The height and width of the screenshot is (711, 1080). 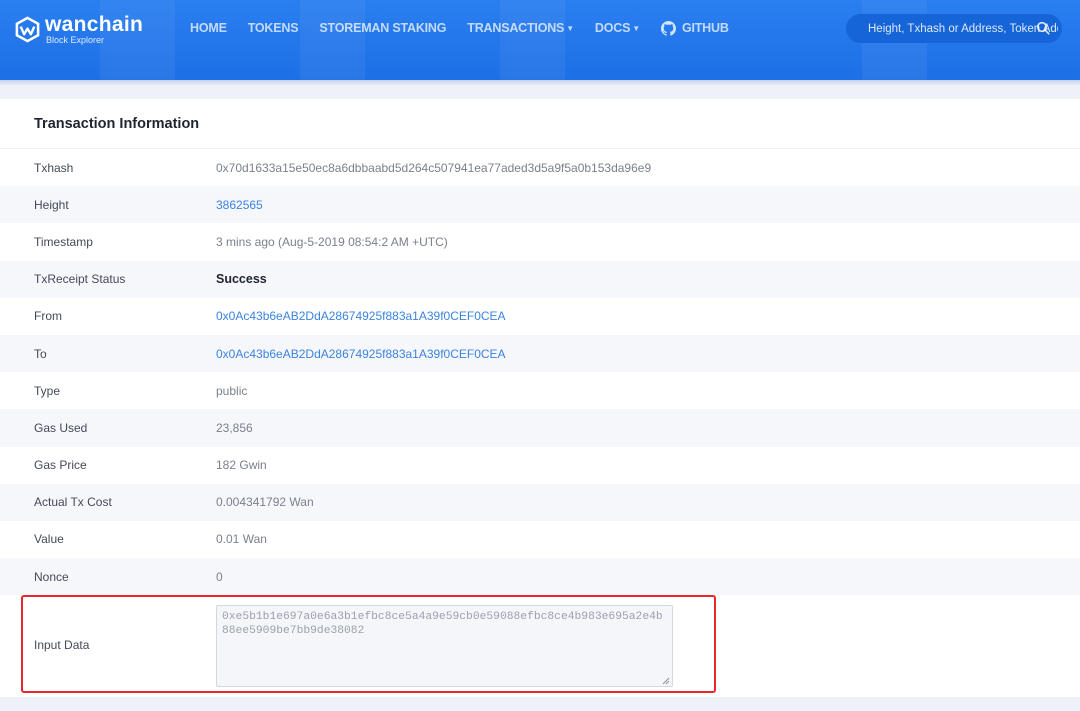 I want to click on nav-home: HOME, so click(x=208, y=28).